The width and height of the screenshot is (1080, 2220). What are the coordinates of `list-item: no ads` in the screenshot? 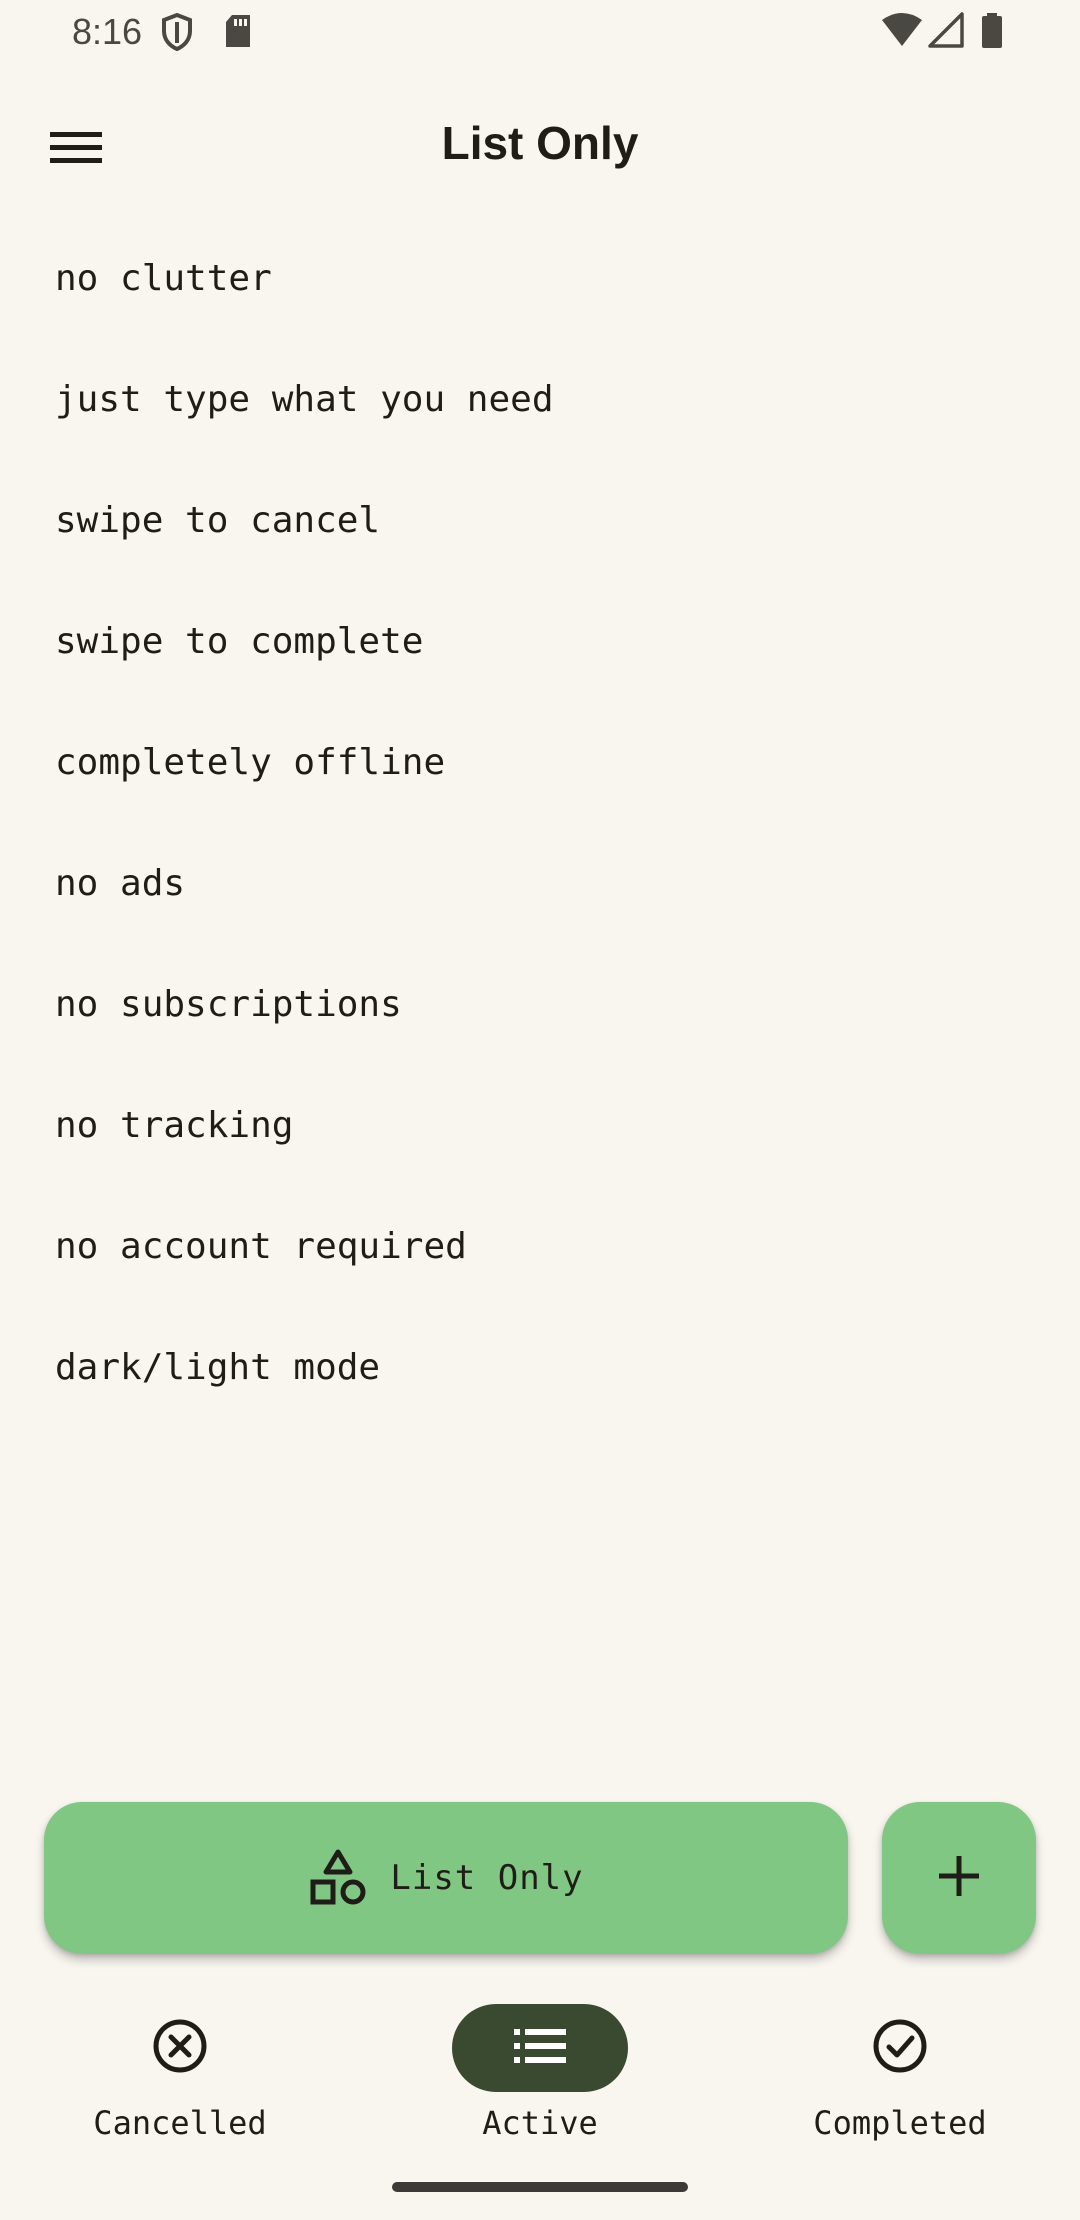 It's located at (540, 883).